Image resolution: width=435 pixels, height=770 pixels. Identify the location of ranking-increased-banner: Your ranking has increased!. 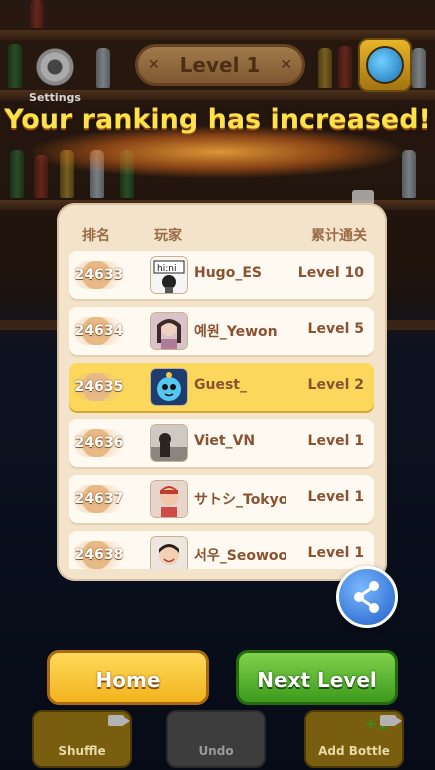
(217, 119).